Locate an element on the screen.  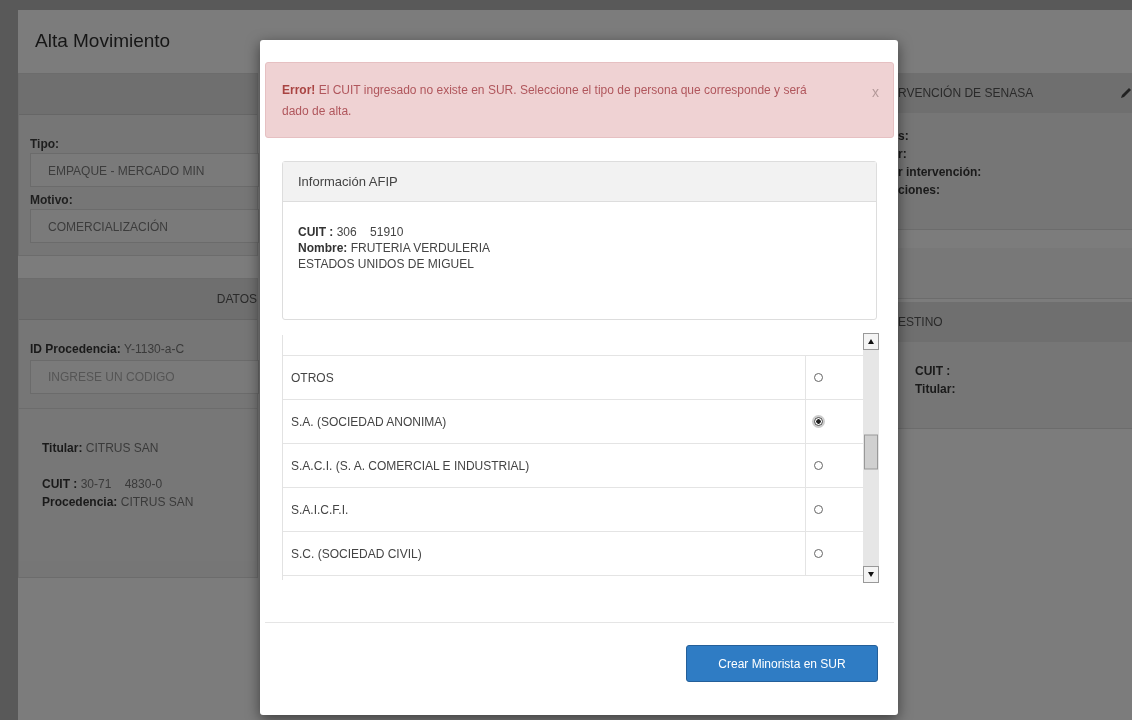
field-value: 30-71 4830-0 is located at coordinates (121, 484).